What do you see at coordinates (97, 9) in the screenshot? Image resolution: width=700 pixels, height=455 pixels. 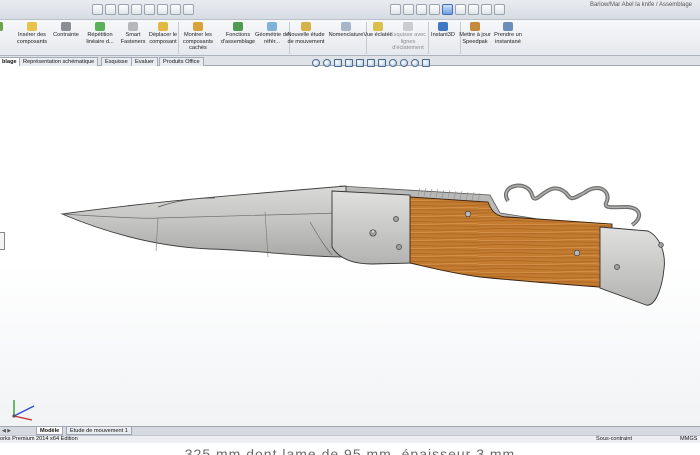 I see `new-icon` at bounding box center [97, 9].